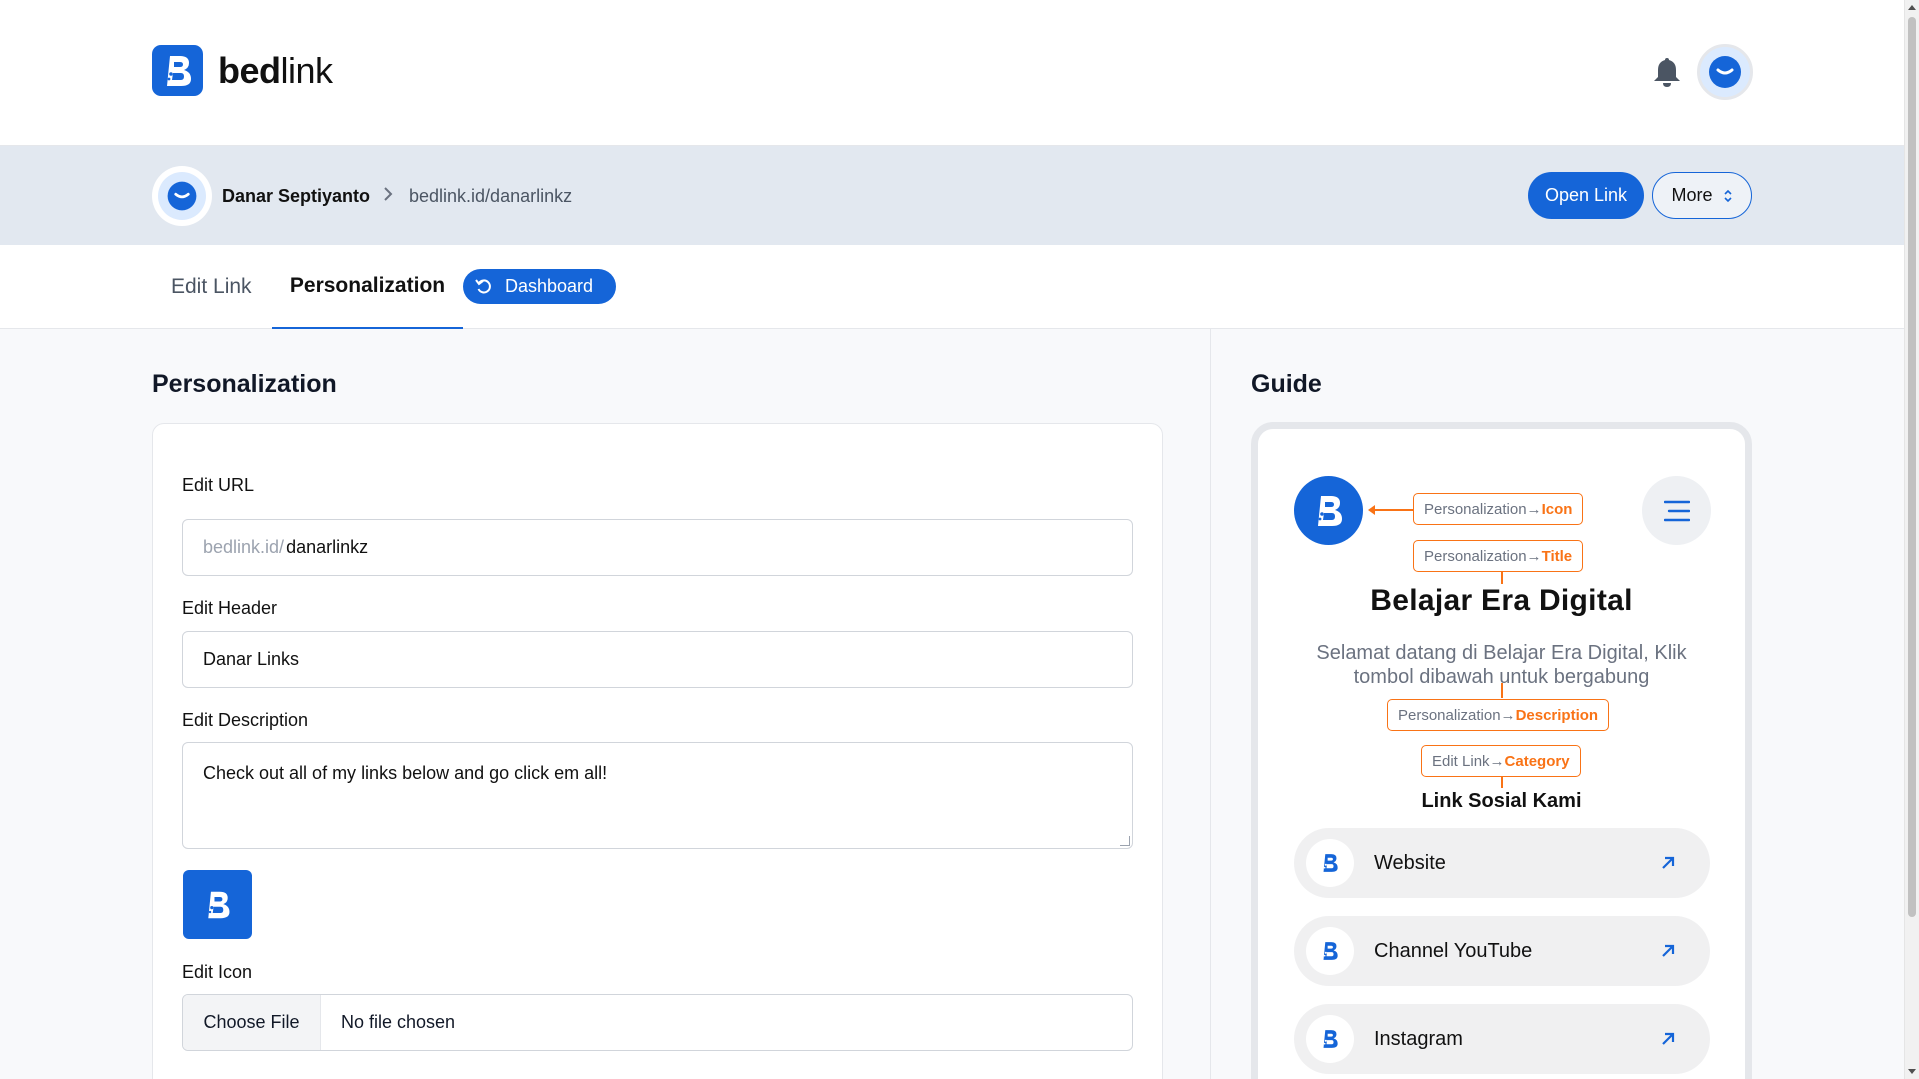 The height and width of the screenshot is (1079, 1919). What do you see at coordinates (549, 286) in the screenshot?
I see `dashboard-label: Dashboard` at bounding box center [549, 286].